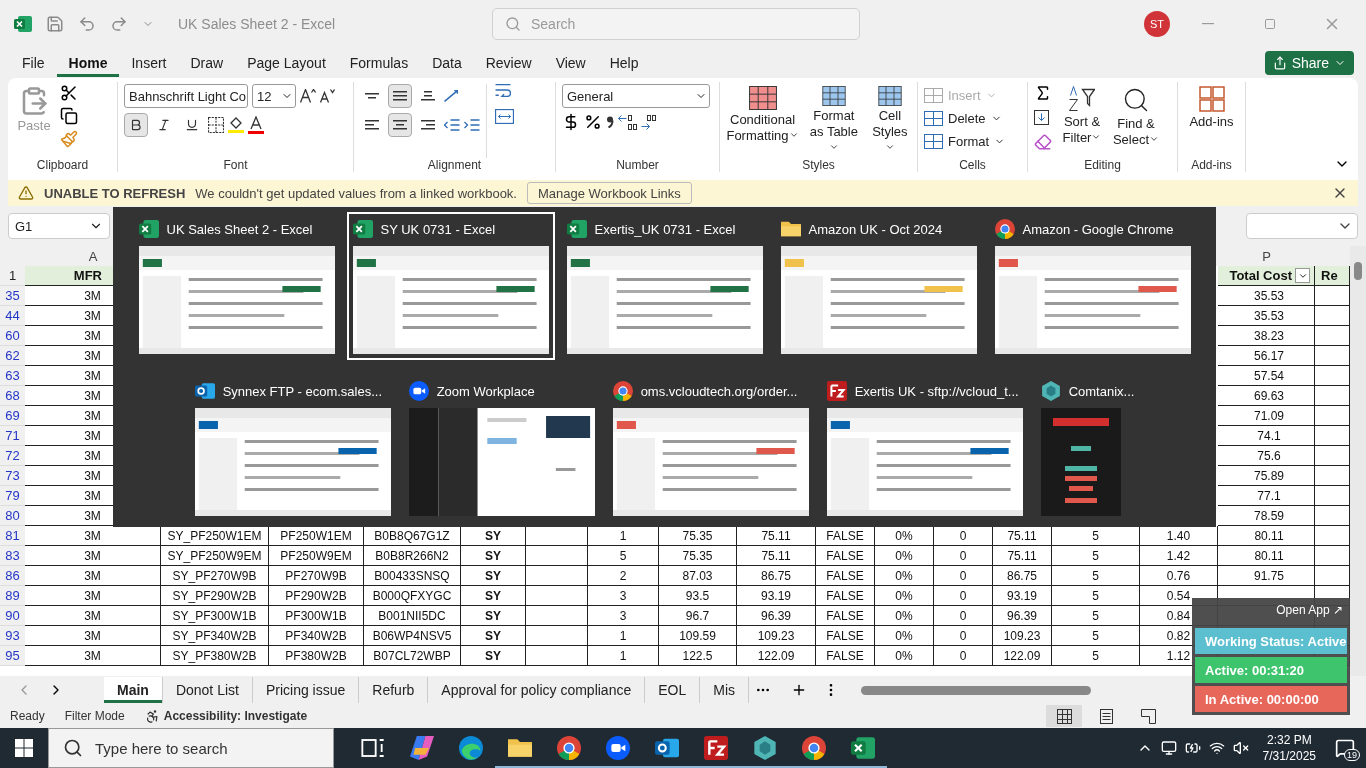 Image resolution: width=1366 pixels, height=768 pixels. I want to click on cells-button: Format, so click(965, 141).